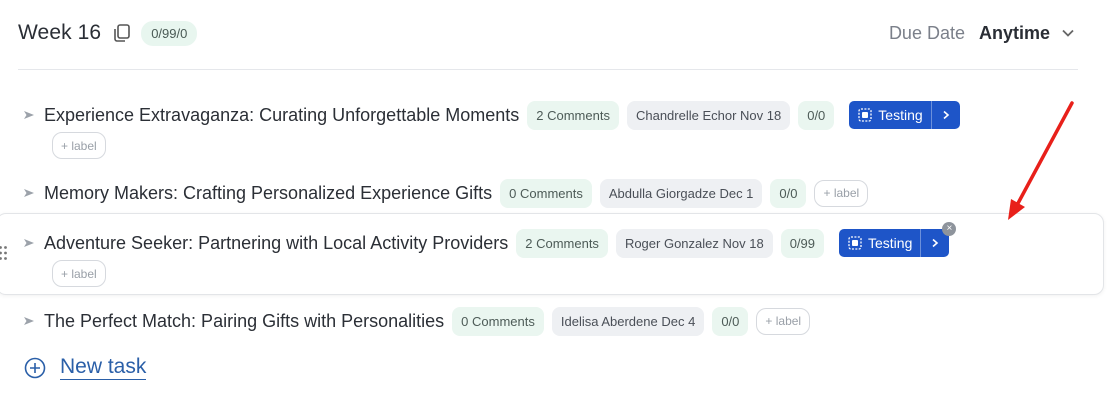 Image resolution: width=1112 pixels, height=410 pixels. Describe the element at coordinates (60, 32) in the screenshot. I see `week-title: Week 16` at that location.